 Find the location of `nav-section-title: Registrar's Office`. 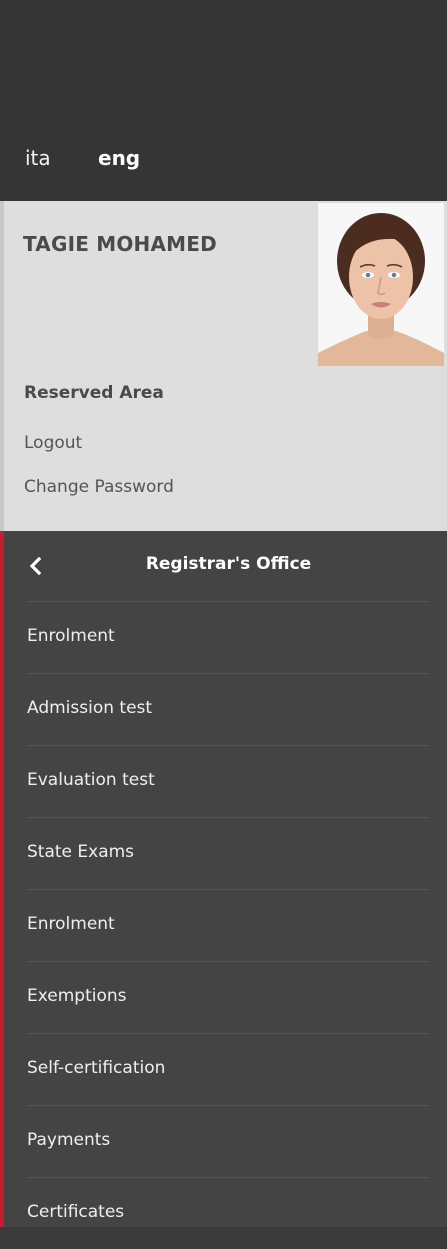

nav-section-title: Registrar's Office is located at coordinates (228, 564).